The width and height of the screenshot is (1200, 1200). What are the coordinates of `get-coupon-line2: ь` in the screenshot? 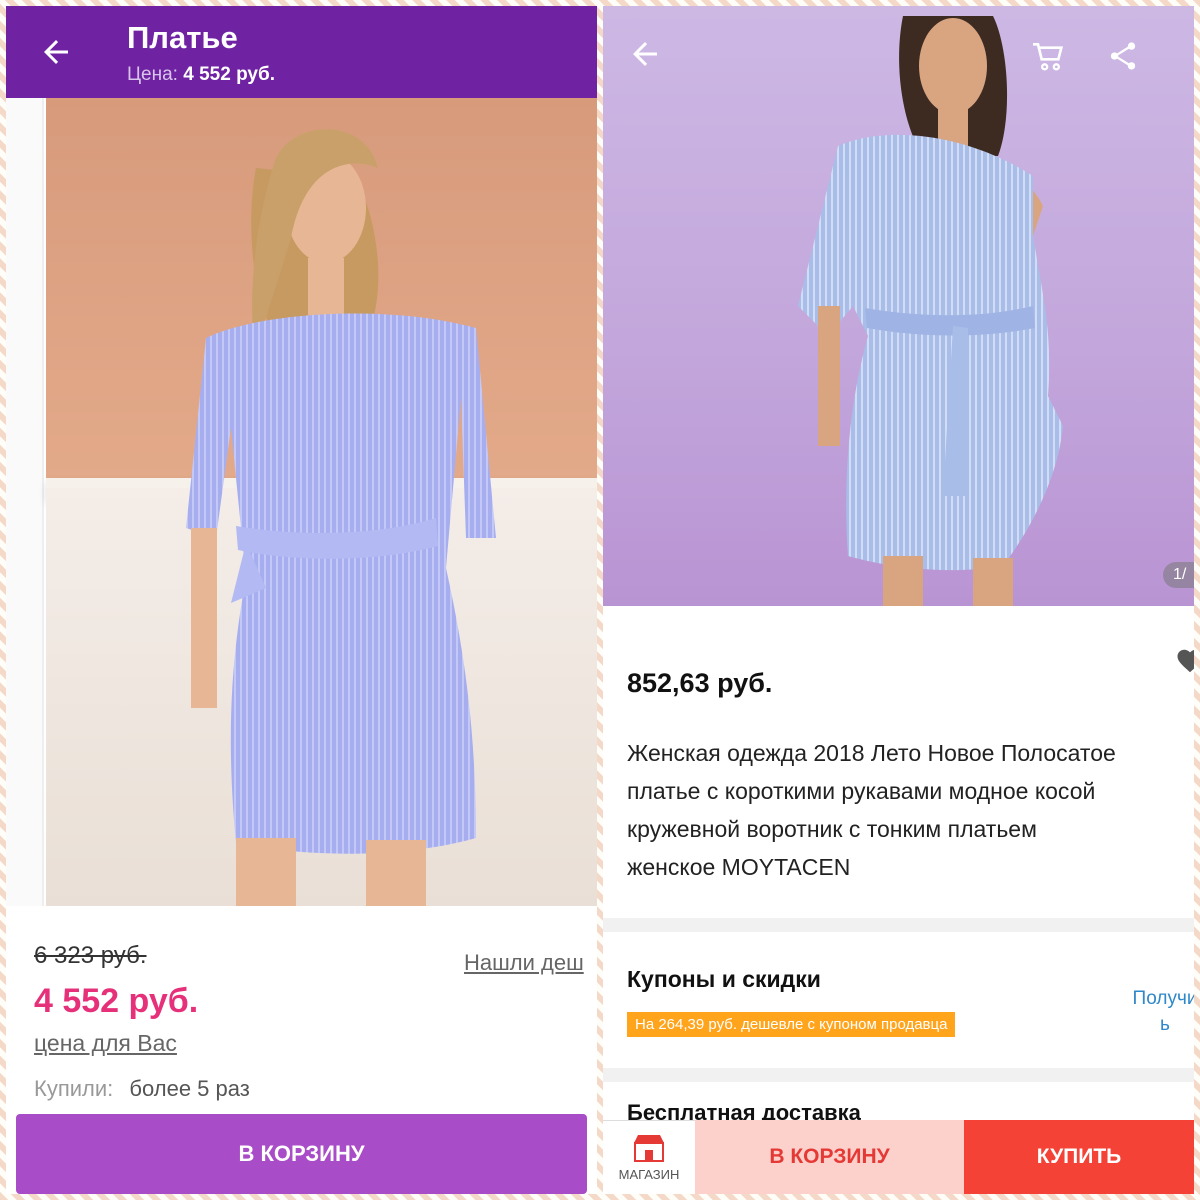 It's located at (1165, 1024).